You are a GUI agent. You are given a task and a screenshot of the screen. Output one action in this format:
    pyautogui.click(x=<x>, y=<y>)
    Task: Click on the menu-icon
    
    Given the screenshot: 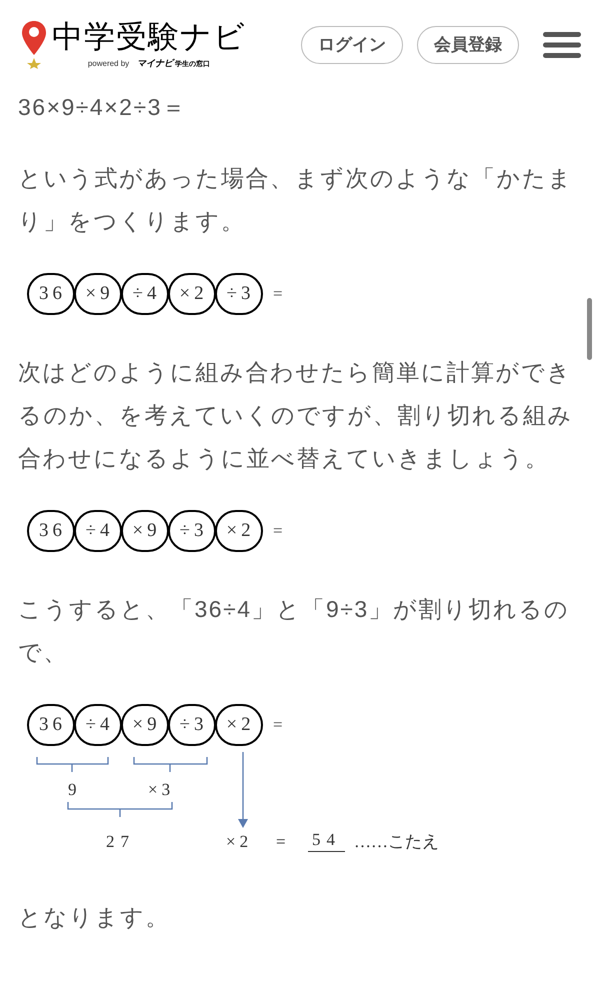 What is the action you would take?
    pyautogui.click(x=562, y=45)
    